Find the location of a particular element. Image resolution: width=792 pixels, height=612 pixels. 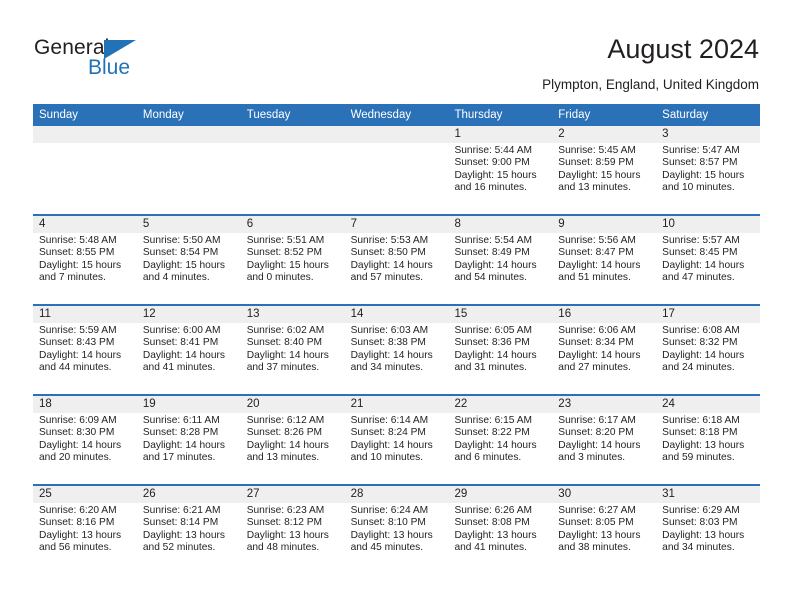

day-number: 22 is located at coordinates (461, 404).